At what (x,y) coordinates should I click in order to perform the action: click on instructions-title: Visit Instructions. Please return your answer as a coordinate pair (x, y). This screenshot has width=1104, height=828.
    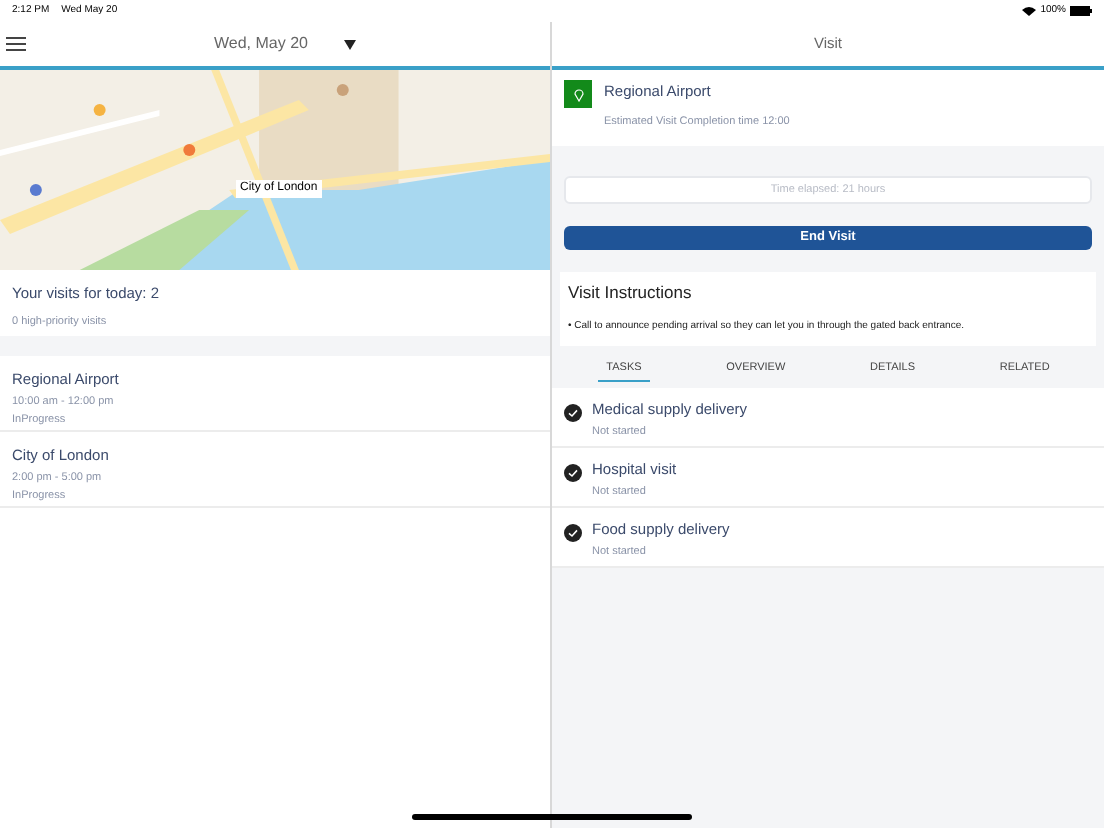
    Looking at the image, I should click on (631, 293).